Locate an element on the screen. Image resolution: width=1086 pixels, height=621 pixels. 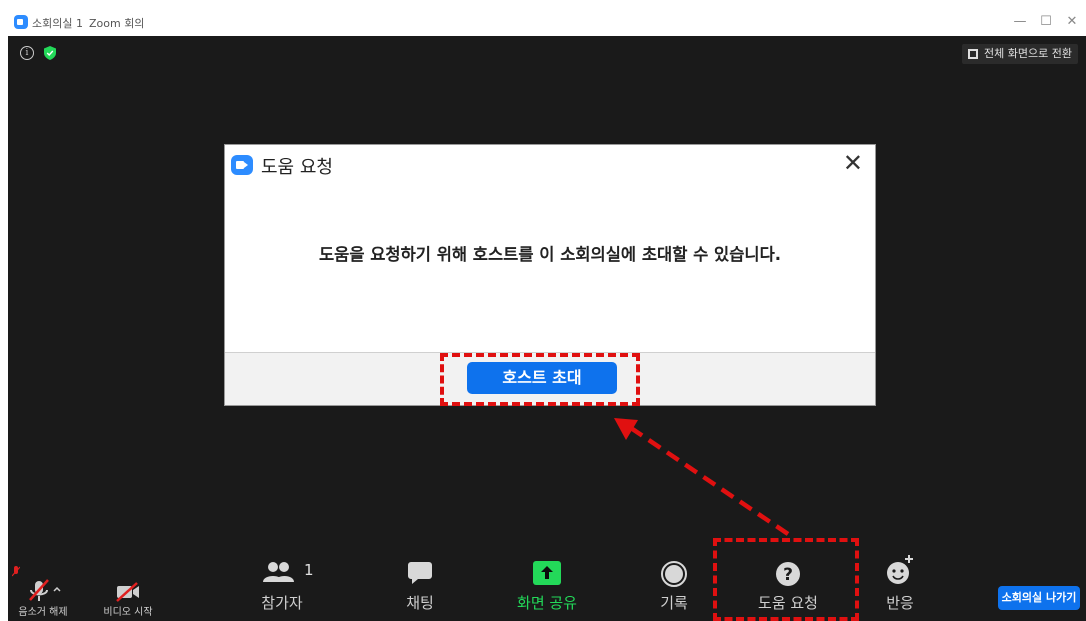
reaction-icon is located at coordinates (900, 569).